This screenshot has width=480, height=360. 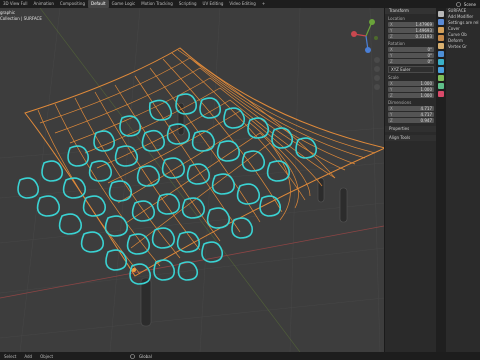 I want to click on scene-name: Scene, so click(x=469, y=4).